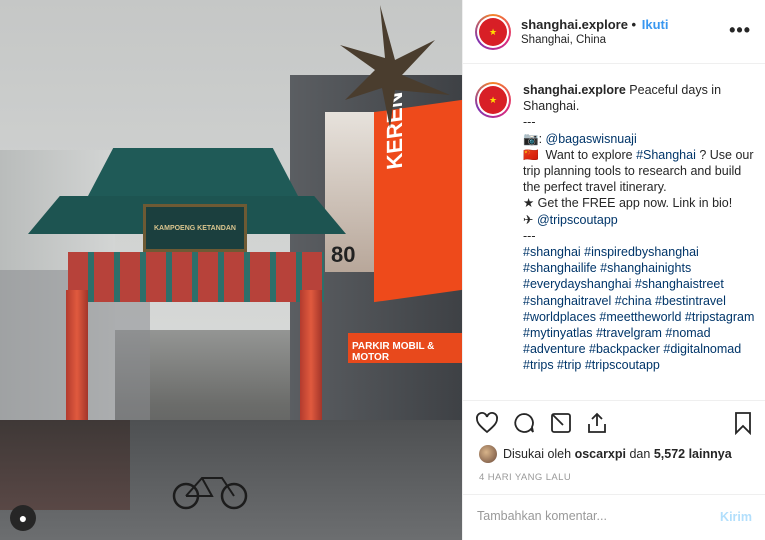  What do you see at coordinates (597, 423) in the screenshot?
I see `upload-icon` at bounding box center [597, 423].